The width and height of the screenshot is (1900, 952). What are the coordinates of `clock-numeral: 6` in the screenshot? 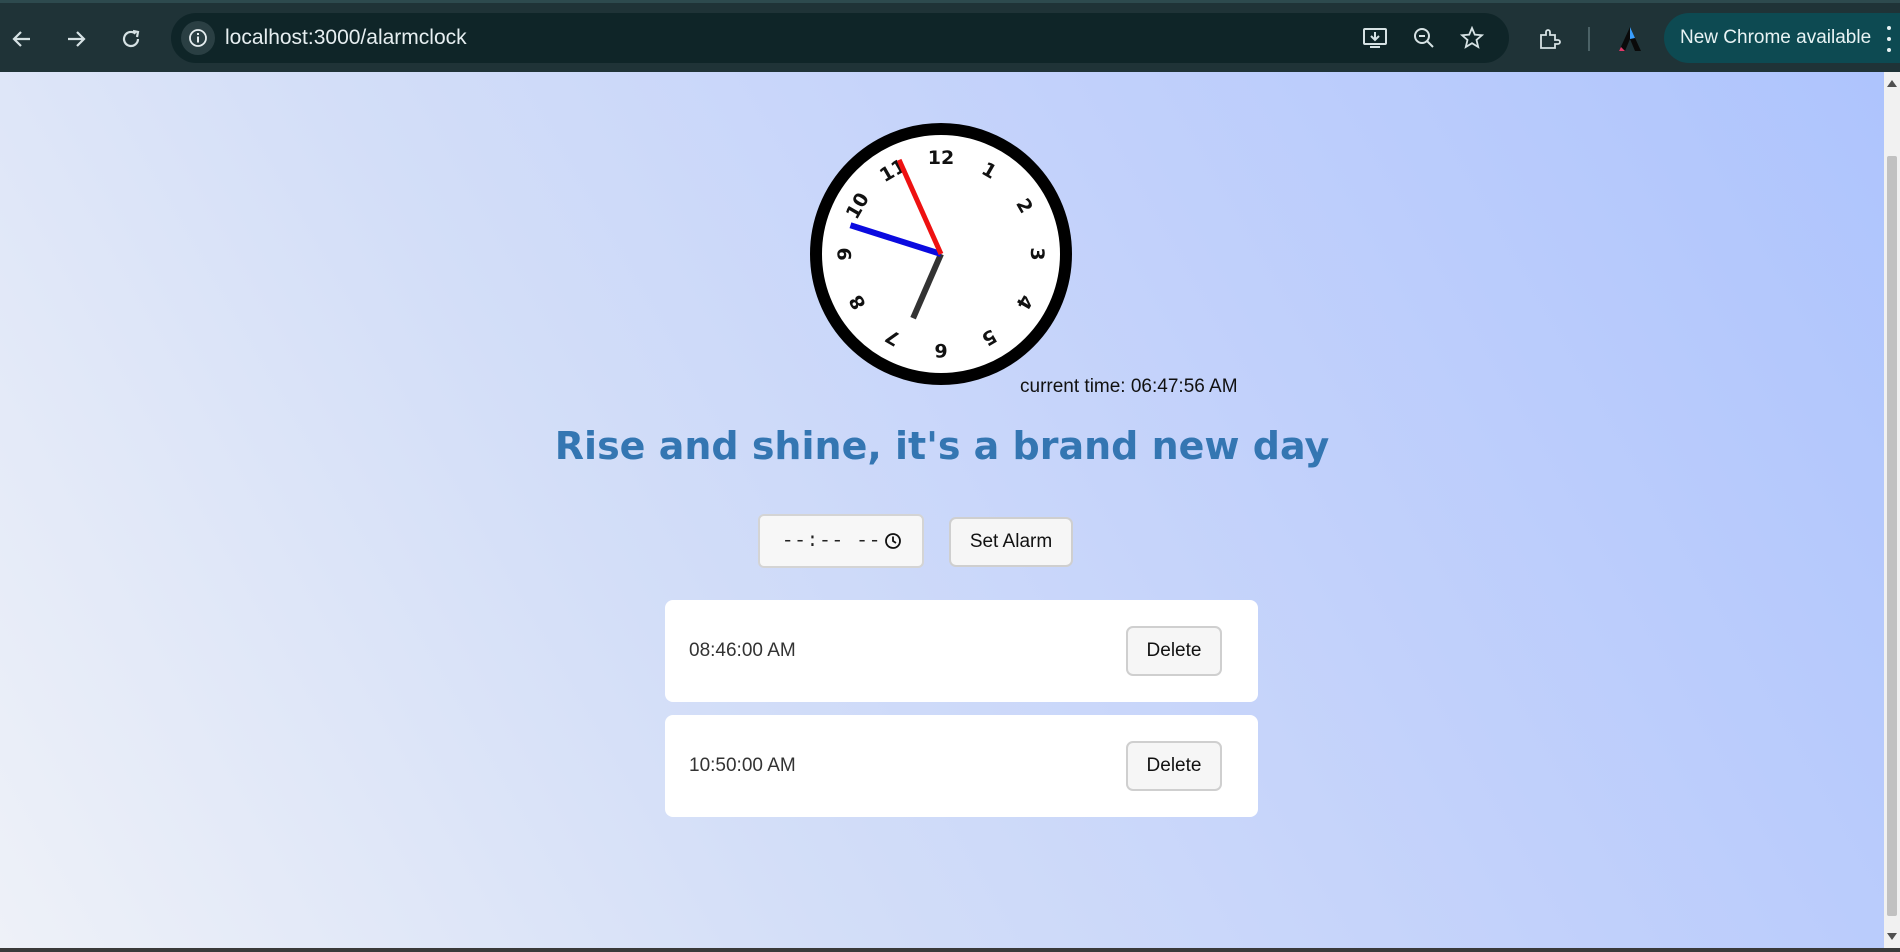 It's located at (940, 350).